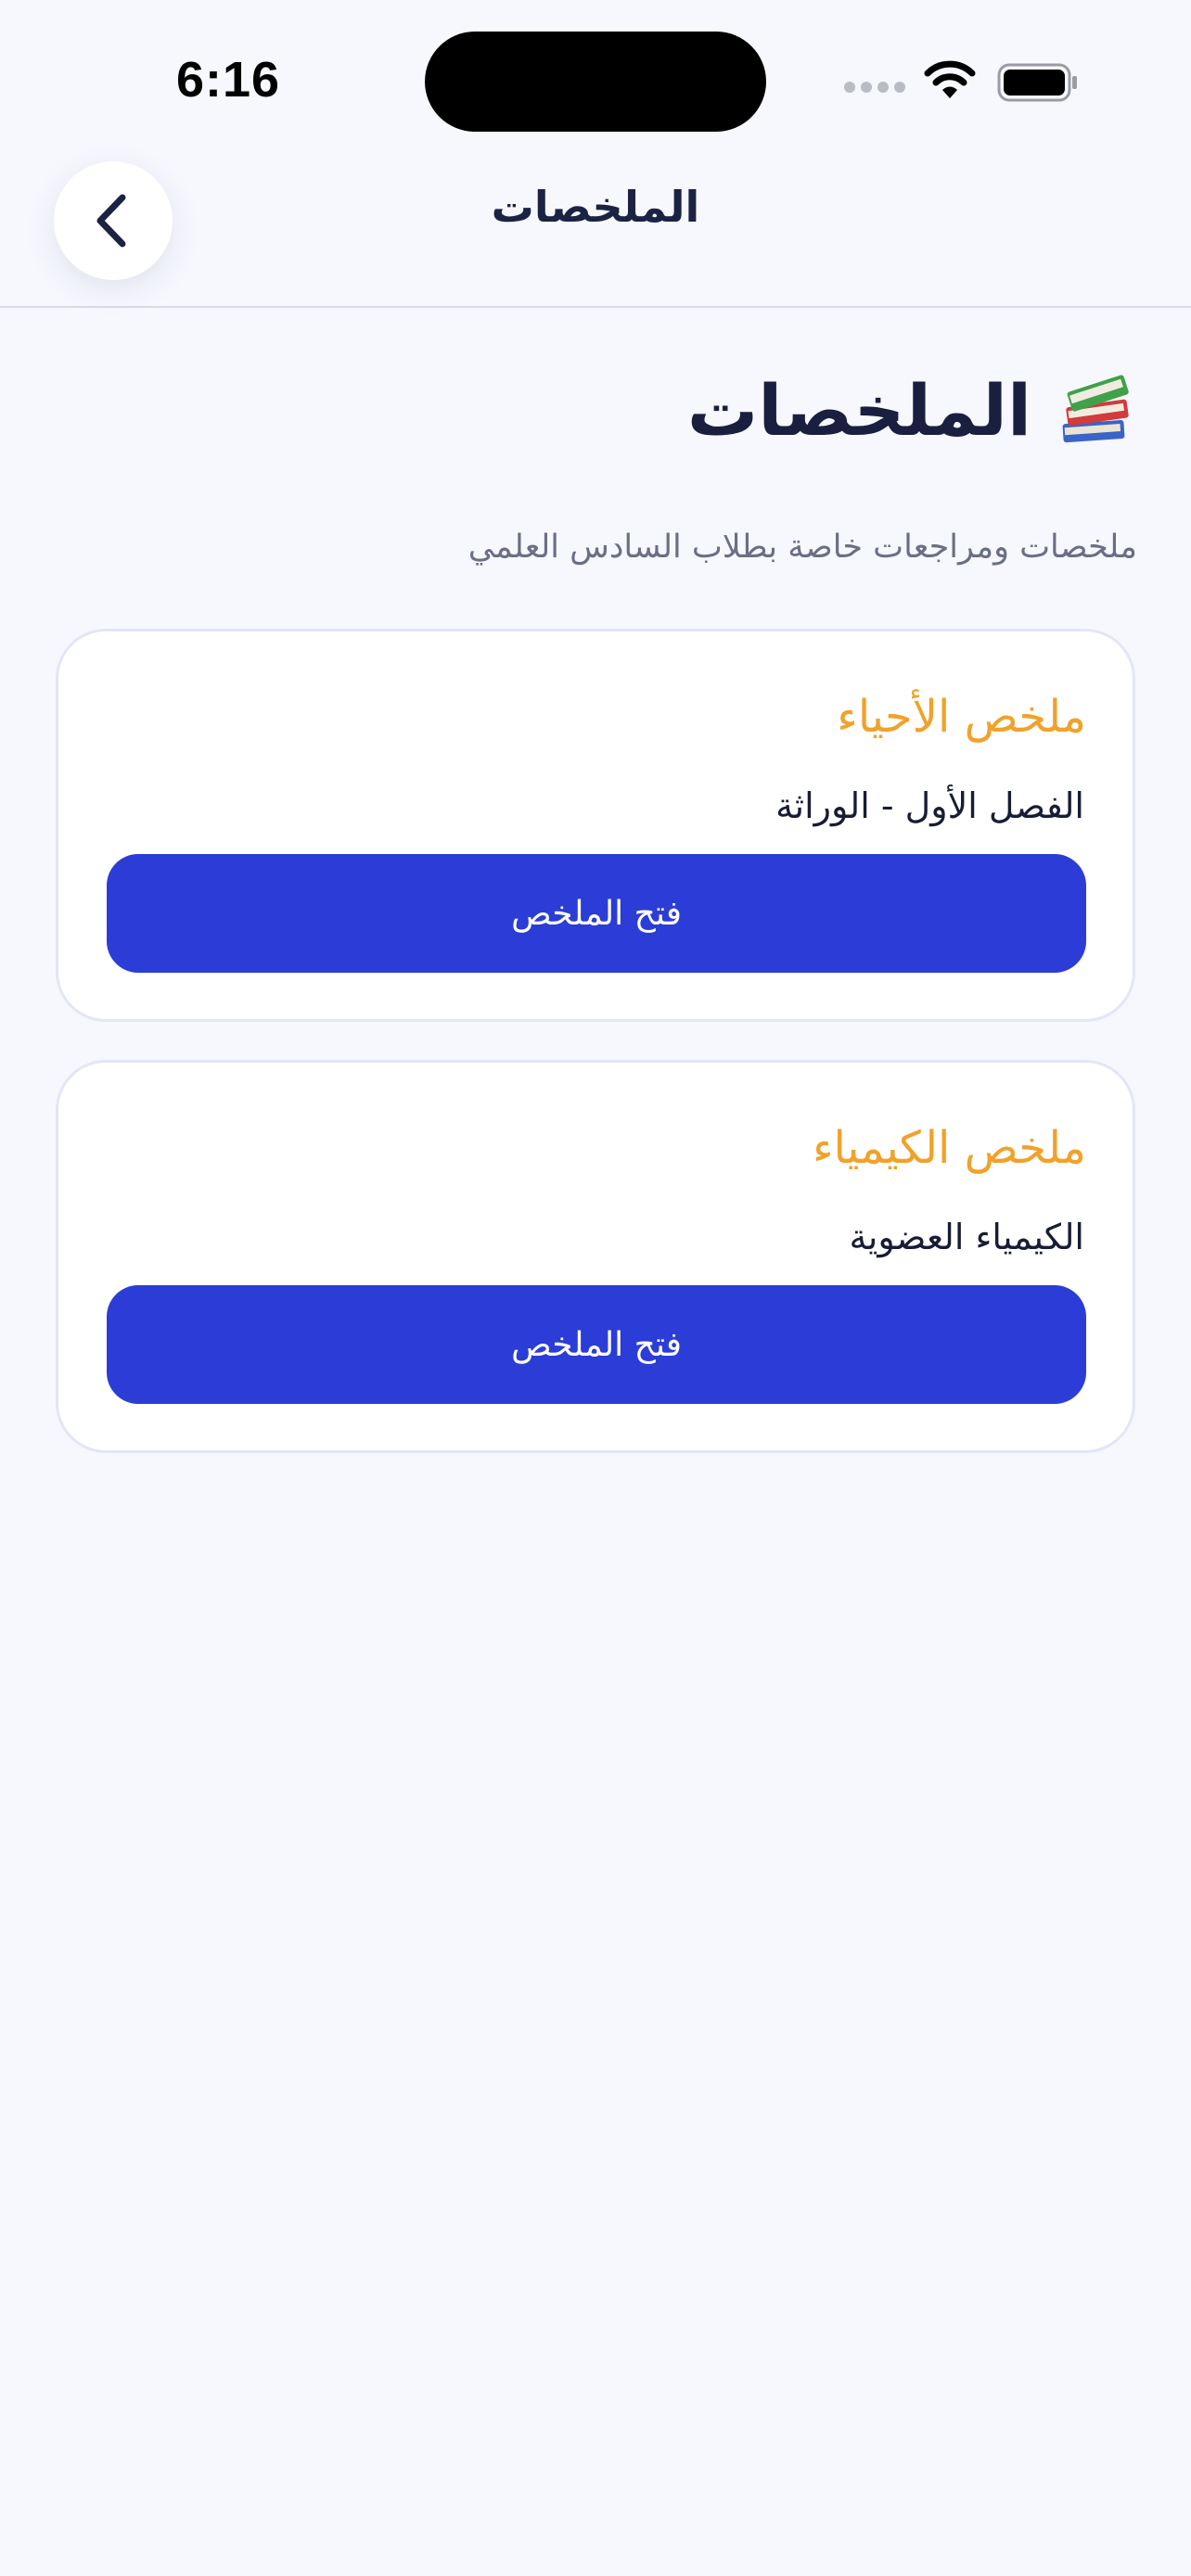 Image resolution: width=1191 pixels, height=2576 pixels. What do you see at coordinates (802, 548) in the screenshot?
I see `page-subtitle: ملخصات ومراجعات خاصة بطلاب السادس العلمي` at bounding box center [802, 548].